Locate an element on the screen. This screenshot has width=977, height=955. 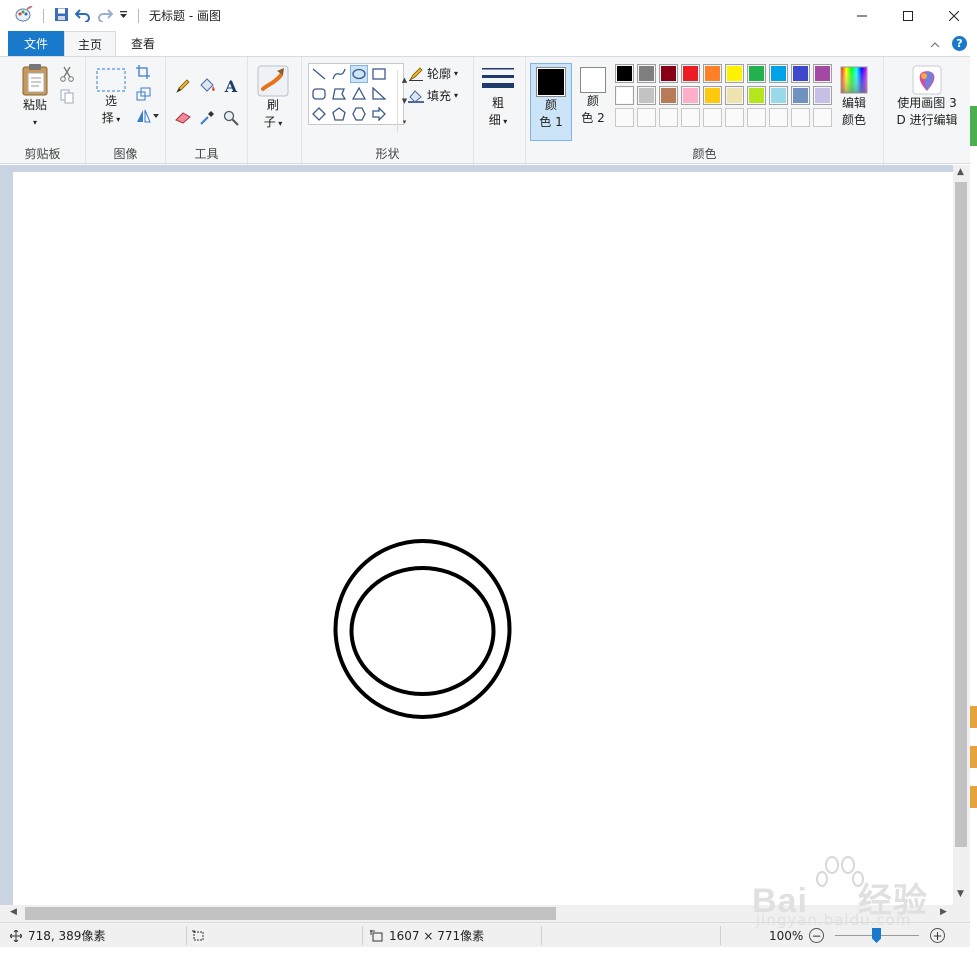
rectangle-shape-icon is located at coordinates (379, 74).